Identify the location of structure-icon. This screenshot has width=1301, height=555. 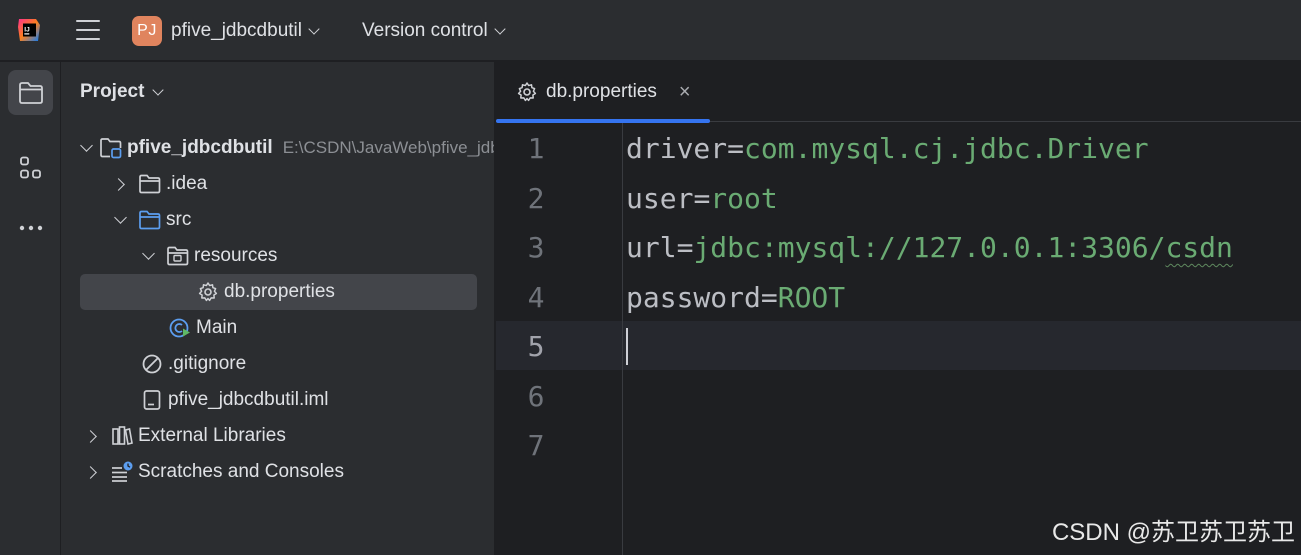
(30, 167).